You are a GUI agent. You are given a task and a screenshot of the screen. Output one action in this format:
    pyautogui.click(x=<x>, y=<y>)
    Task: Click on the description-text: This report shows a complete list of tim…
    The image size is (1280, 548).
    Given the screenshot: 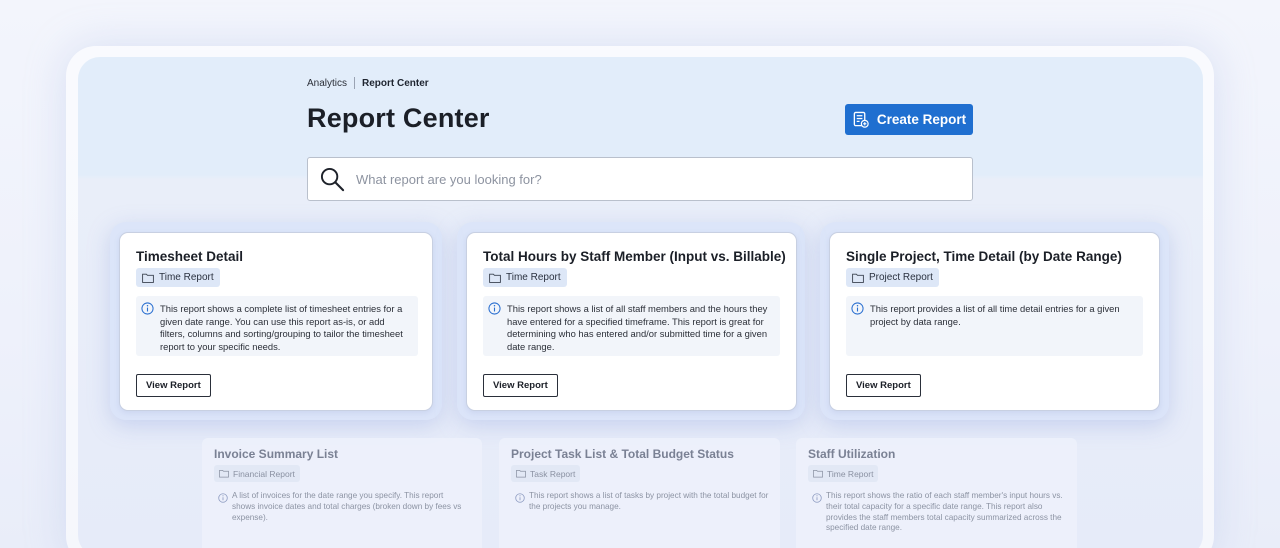 What is the action you would take?
    pyautogui.click(x=281, y=327)
    